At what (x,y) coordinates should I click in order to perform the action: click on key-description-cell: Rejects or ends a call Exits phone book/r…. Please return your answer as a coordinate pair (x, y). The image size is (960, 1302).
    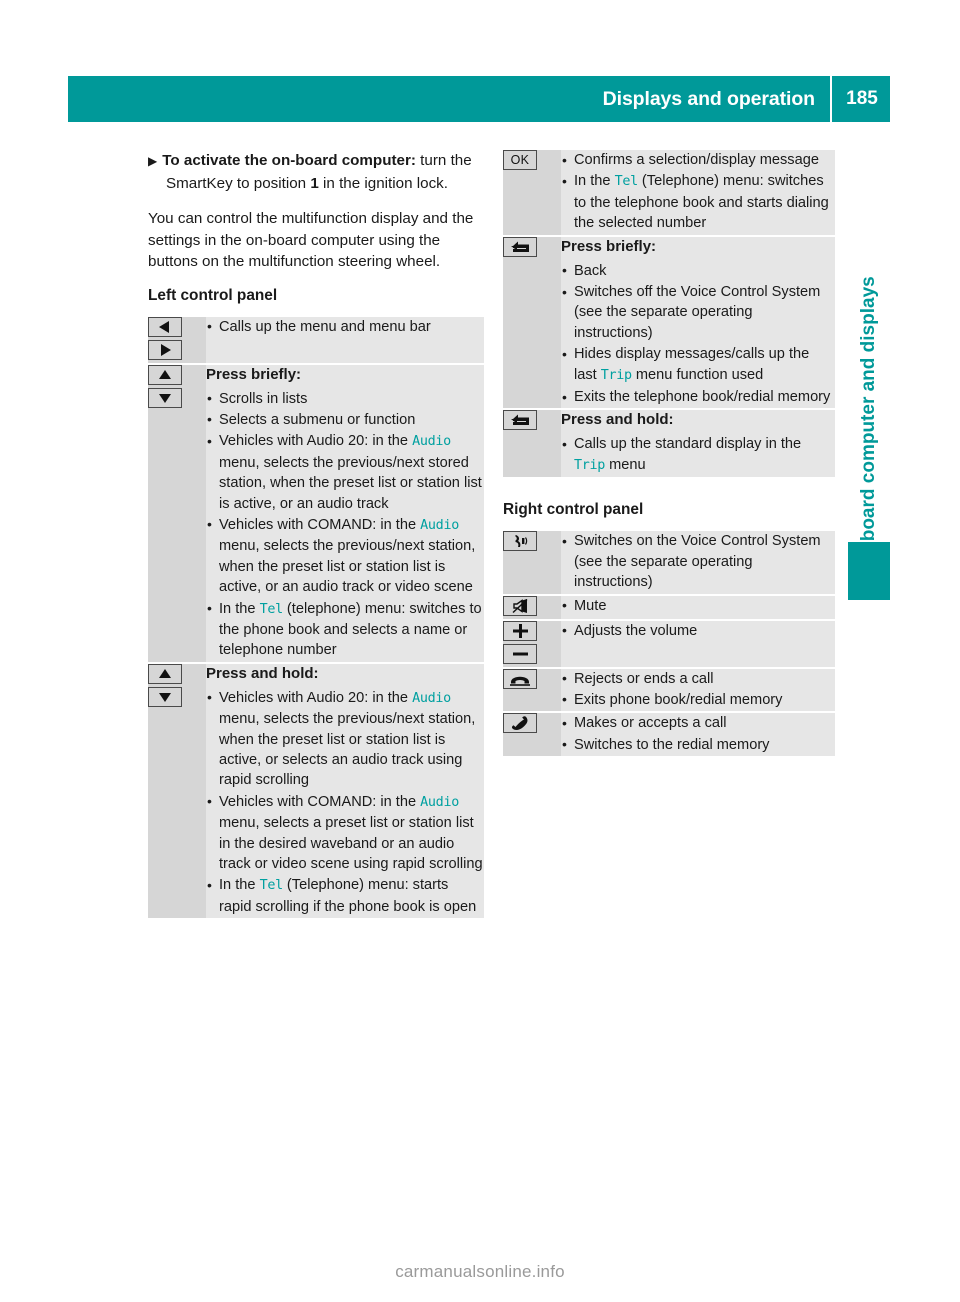
    Looking at the image, I should click on (698, 690).